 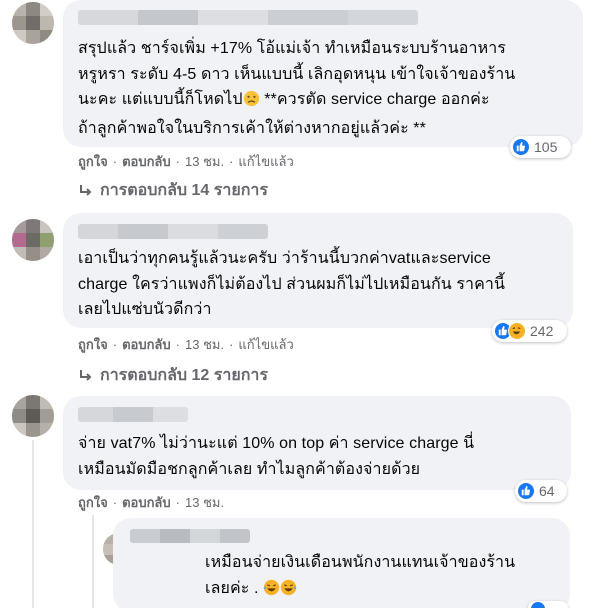 What do you see at coordinates (541, 491) in the screenshot?
I see `reaction-summary: 64` at bounding box center [541, 491].